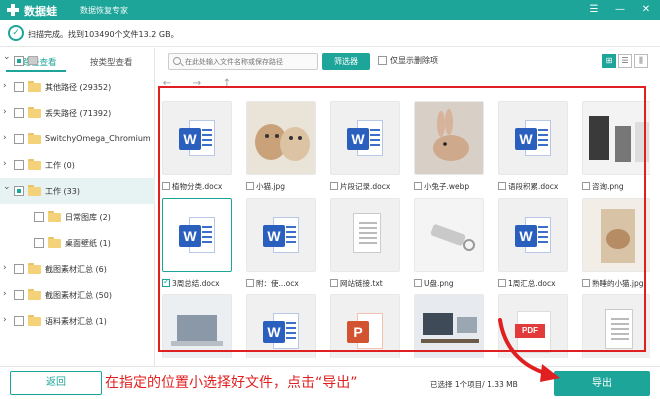 This screenshot has height=399, width=660. I want to click on ppt-file-icon: P, so click(365, 333).